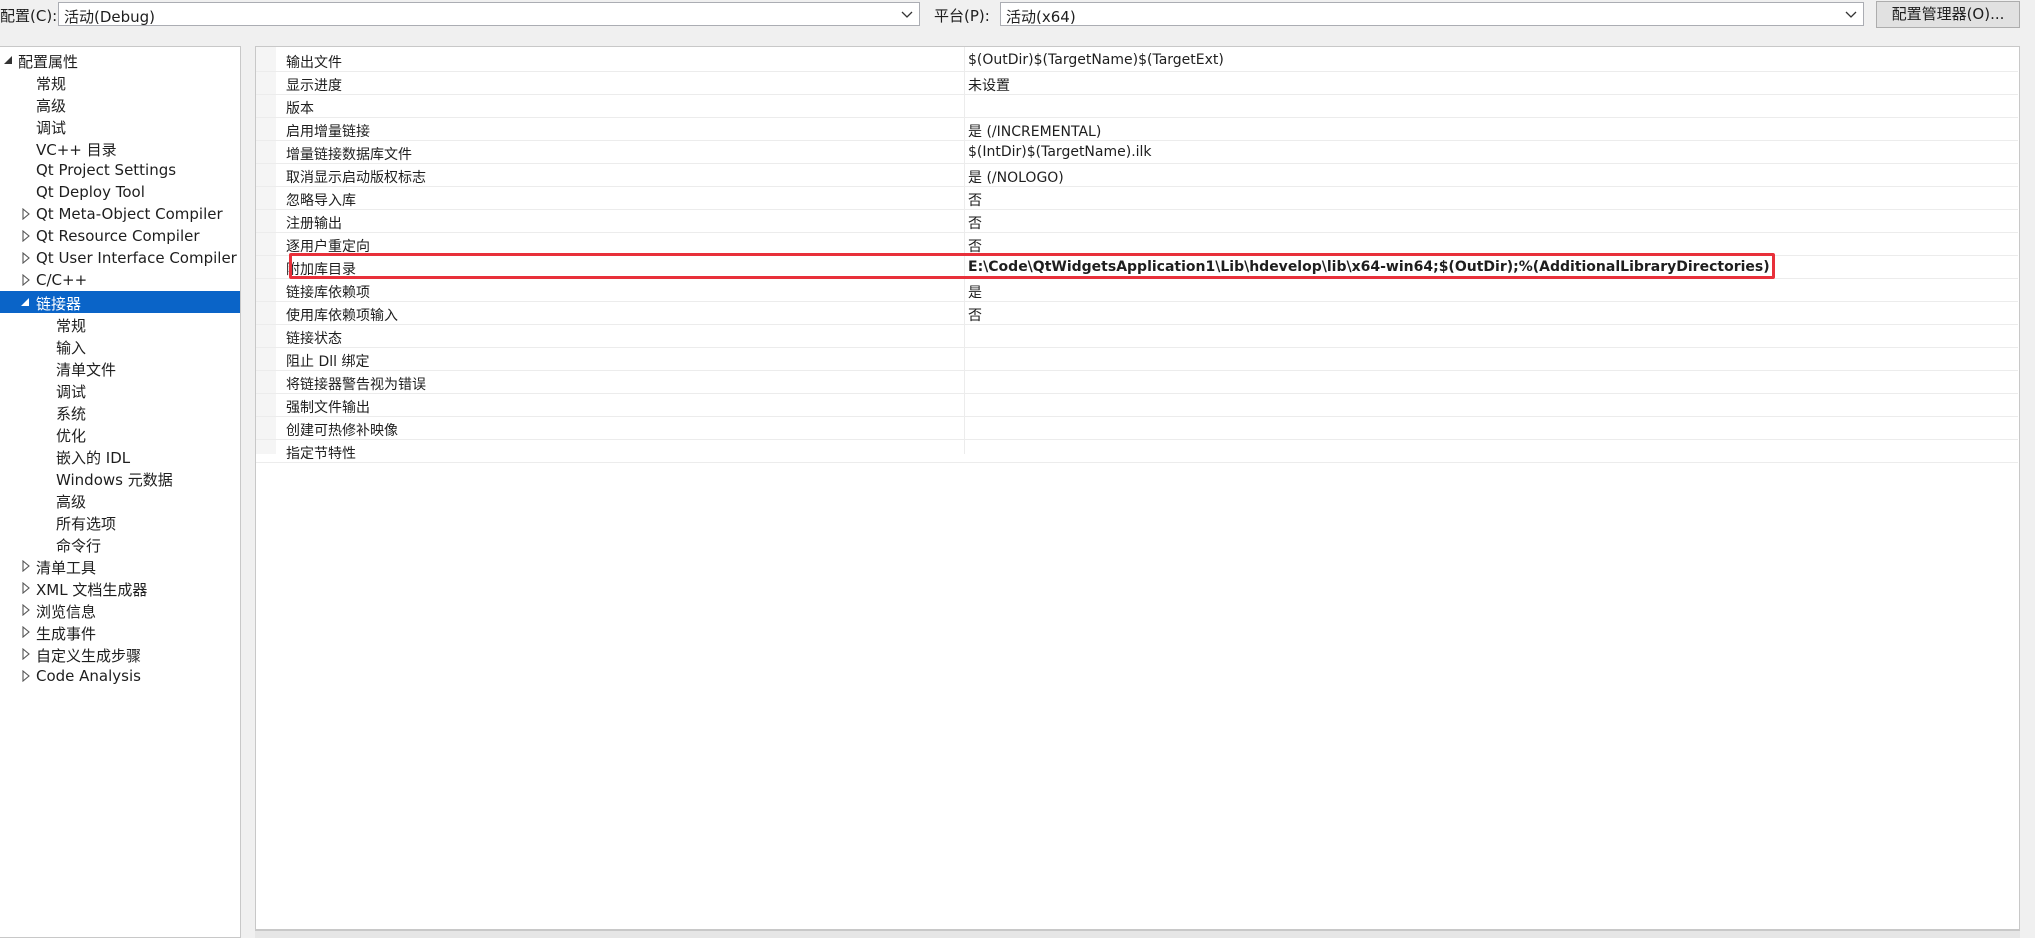 The height and width of the screenshot is (938, 2035). What do you see at coordinates (964, 250) in the screenshot?
I see `column-separator` at bounding box center [964, 250].